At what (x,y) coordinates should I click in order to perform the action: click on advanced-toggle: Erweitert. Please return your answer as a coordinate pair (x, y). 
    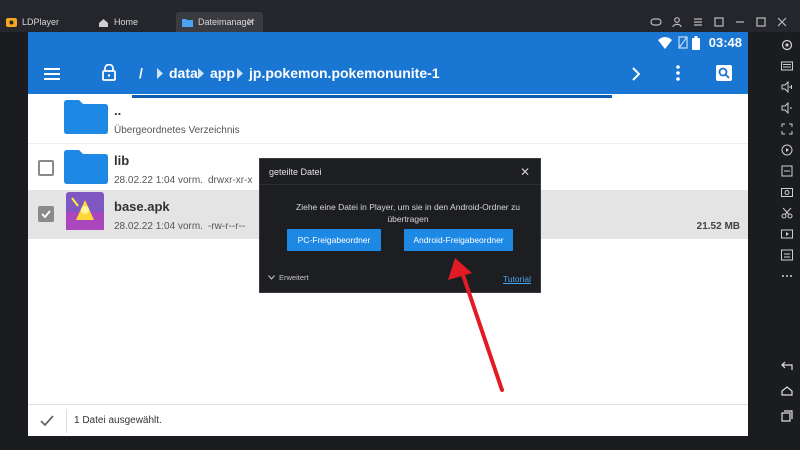
    Looking at the image, I should click on (288, 277).